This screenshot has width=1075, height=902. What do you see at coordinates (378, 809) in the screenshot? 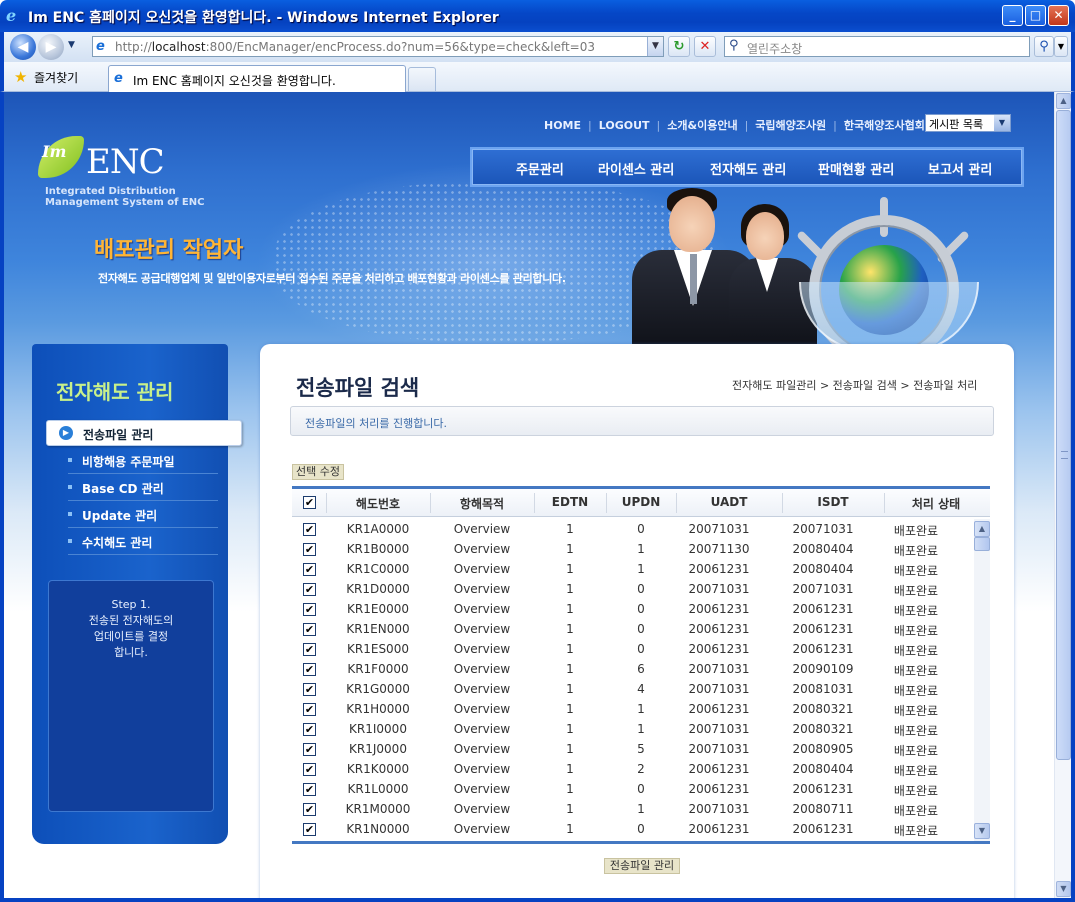
I see `cell-no: KR1M0000` at bounding box center [378, 809].